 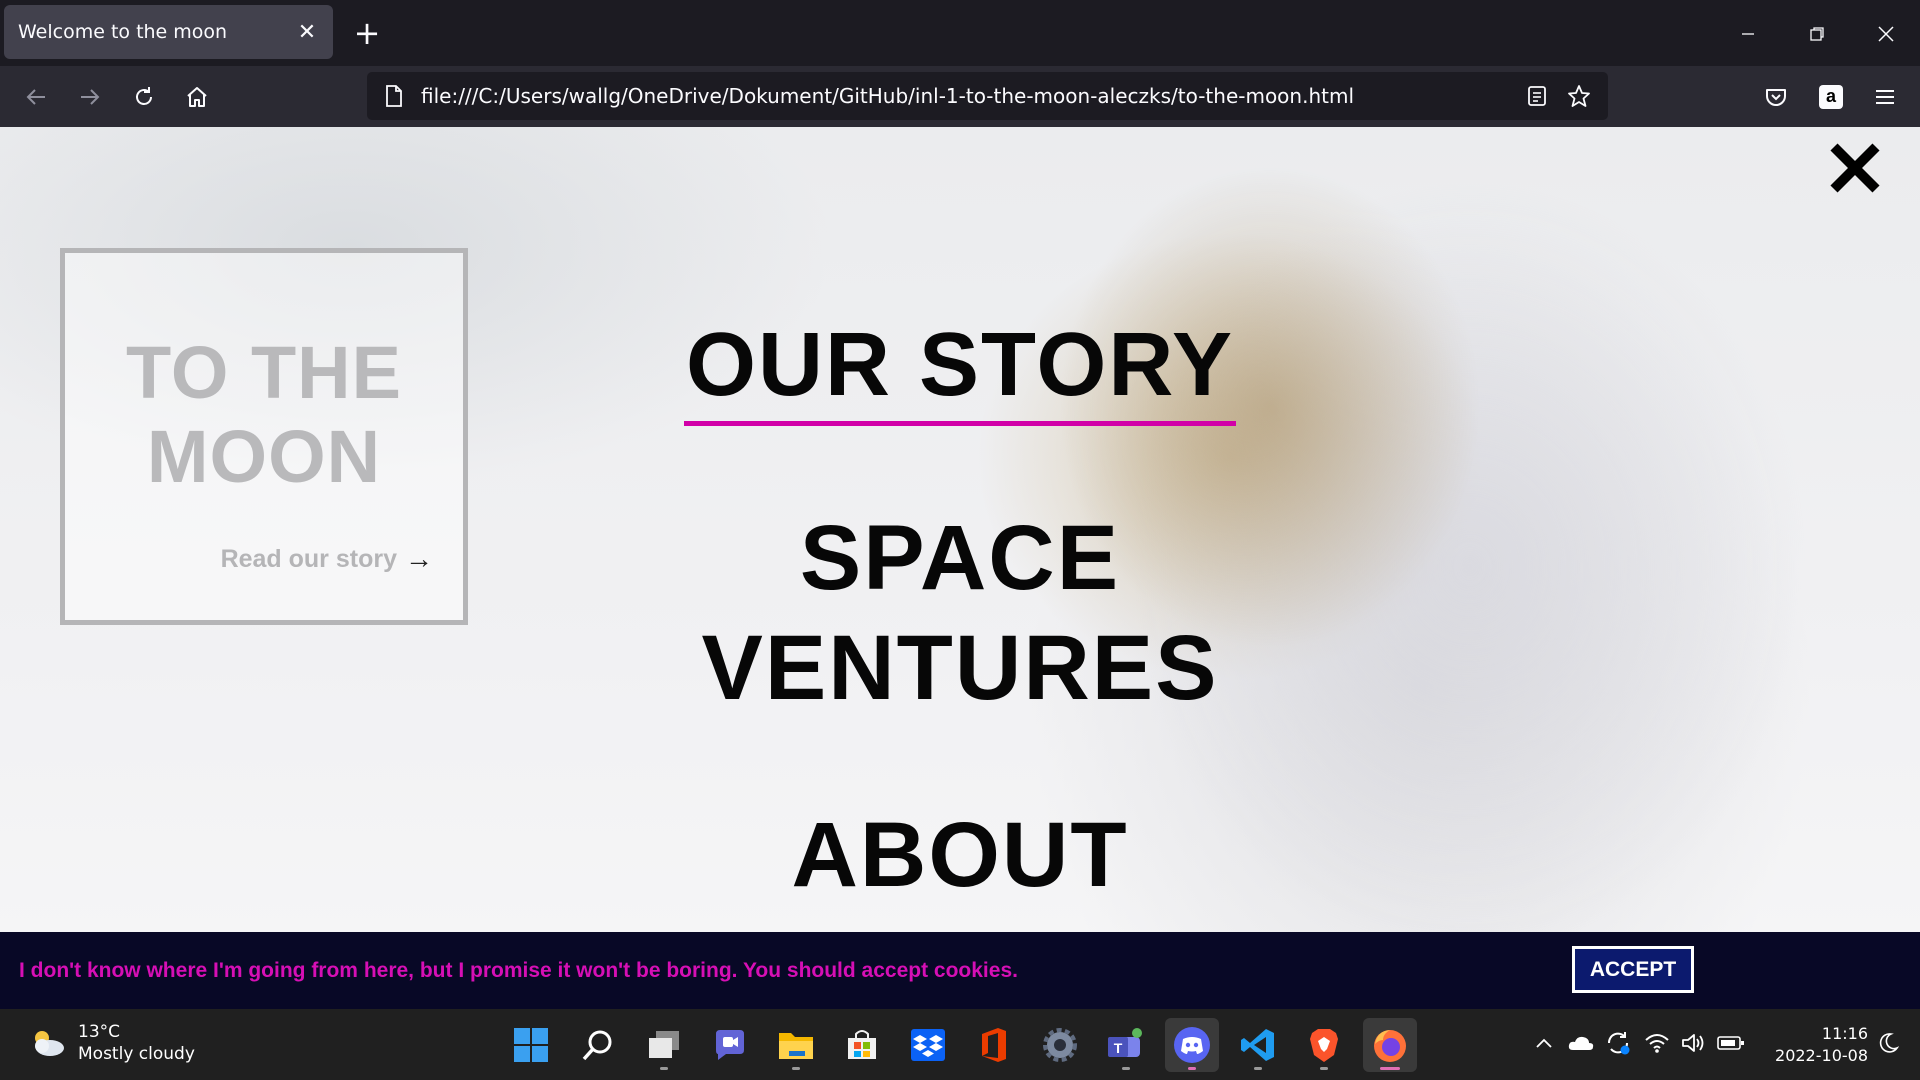 I want to click on right-arrow-icon: →, so click(x=419, y=558).